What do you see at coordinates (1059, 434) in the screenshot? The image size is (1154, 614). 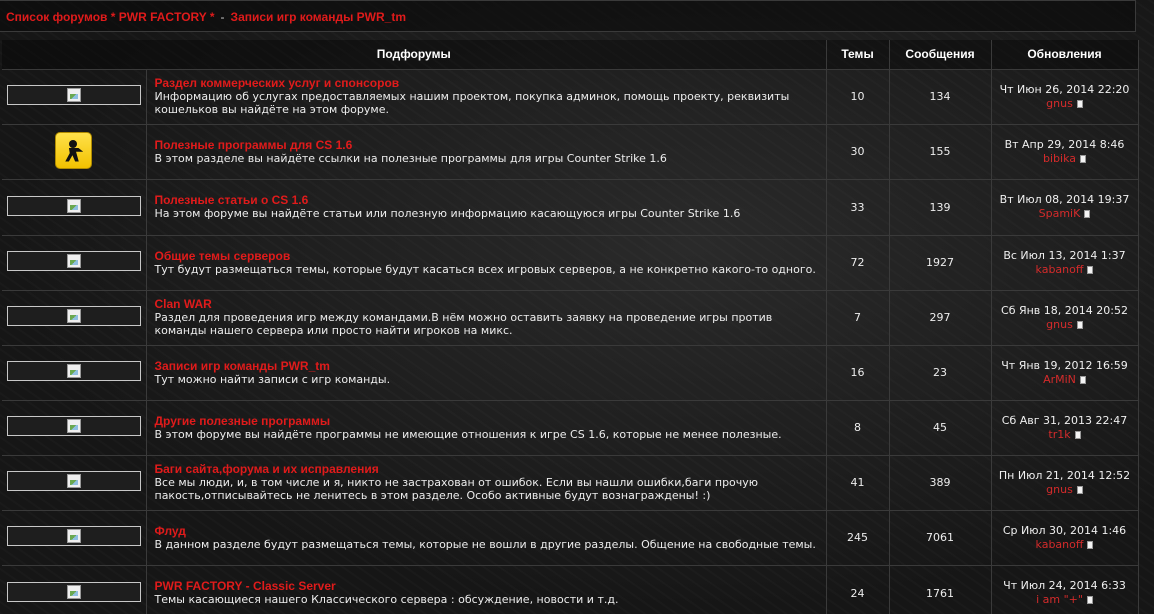 I see `last-post-author-link: tr1k` at bounding box center [1059, 434].